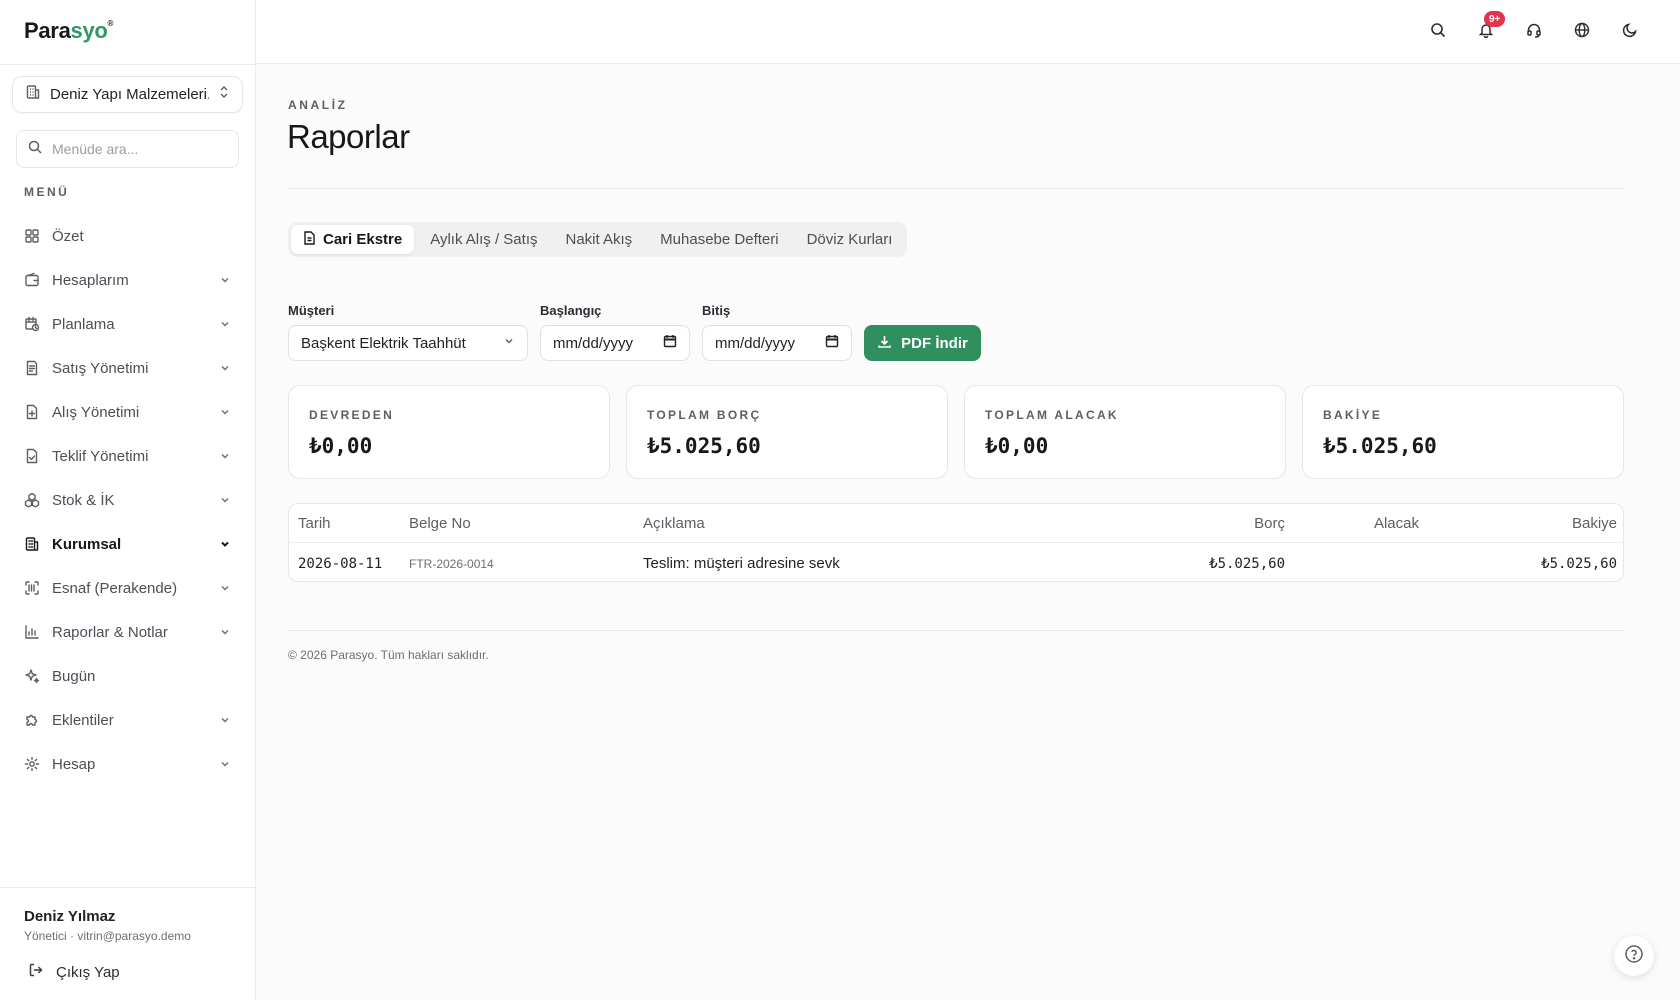 This screenshot has height=1000, width=1680. Describe the element at coordinates (1269, 523) in the screenshot. I see `column-header-debit: Borç` at that location.